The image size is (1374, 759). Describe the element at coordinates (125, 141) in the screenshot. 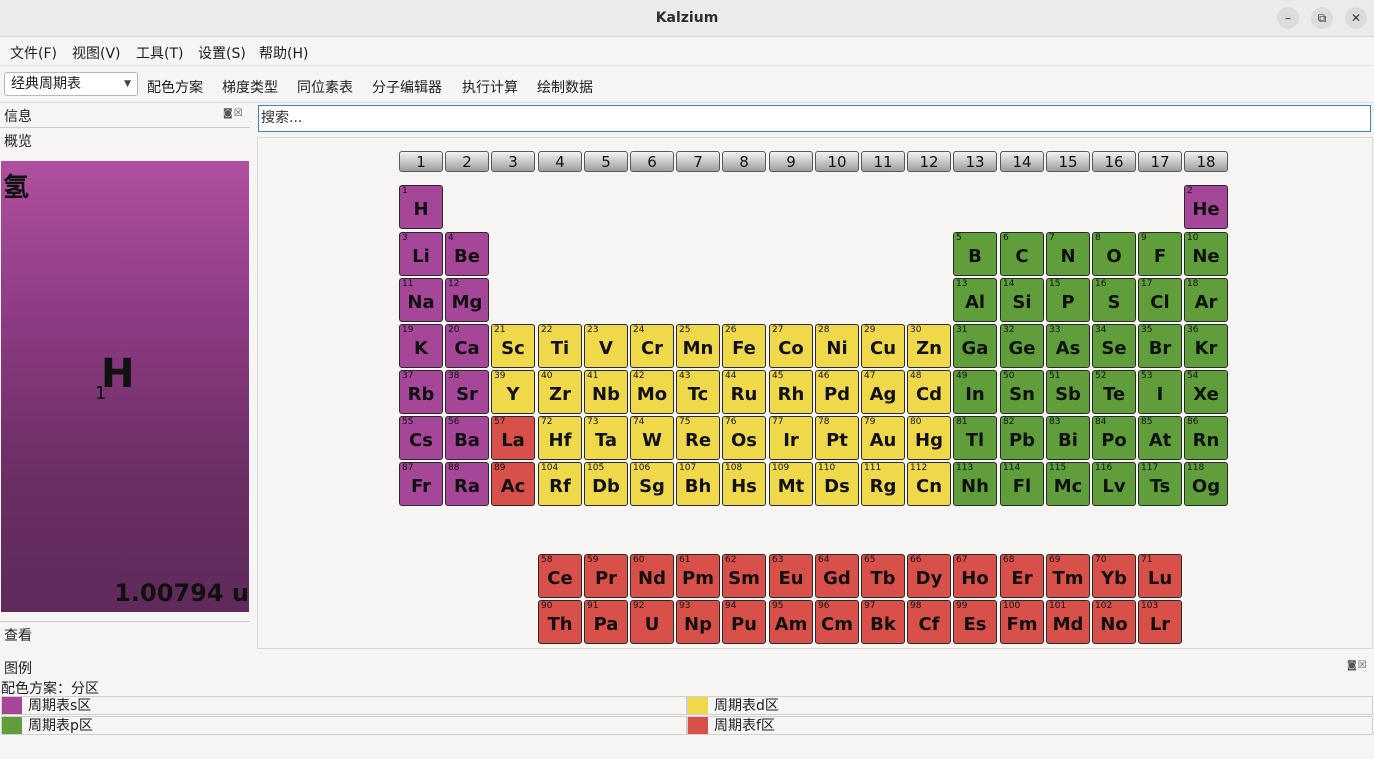

I see `tab-overview: 概览` at that location.